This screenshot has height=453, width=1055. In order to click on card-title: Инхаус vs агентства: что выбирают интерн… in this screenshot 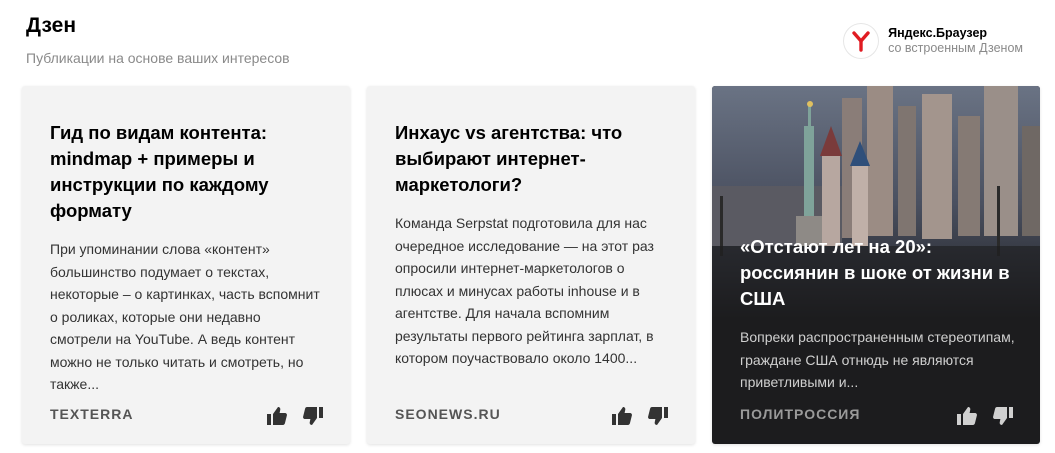, I will do `click(533, 159)`.